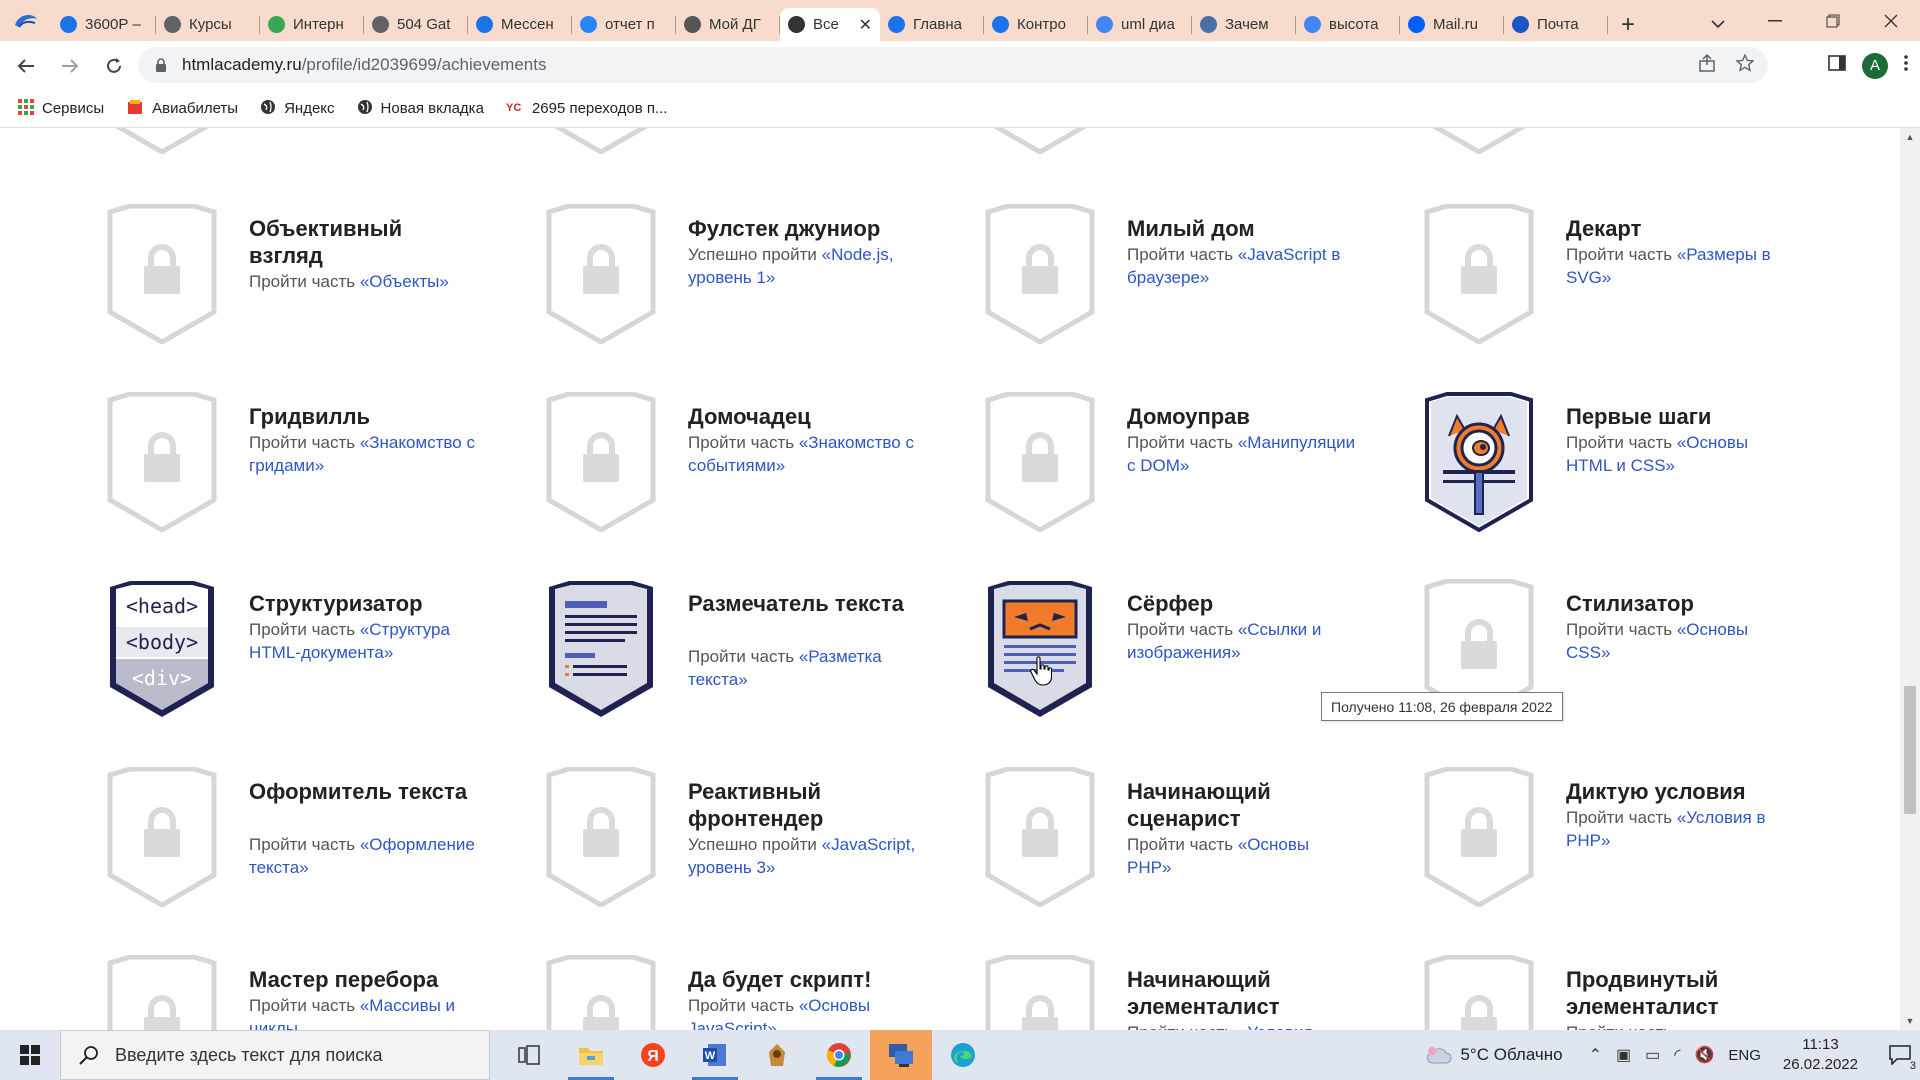 The height and width of the screenshot is (1080, 1920). Describe the element at coordinates (1348, 24) in the screenshot. I see `tab: высота` at that location.